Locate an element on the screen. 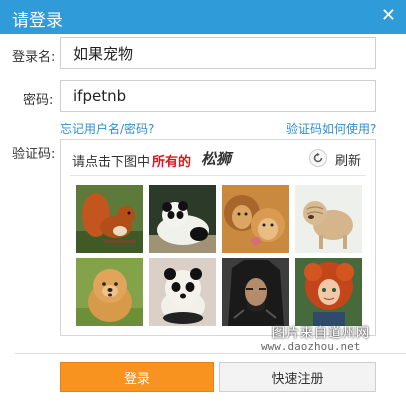 The image size is (406, 403). captcha-tile-red-haired-girl is located at coordinates (328, 292).